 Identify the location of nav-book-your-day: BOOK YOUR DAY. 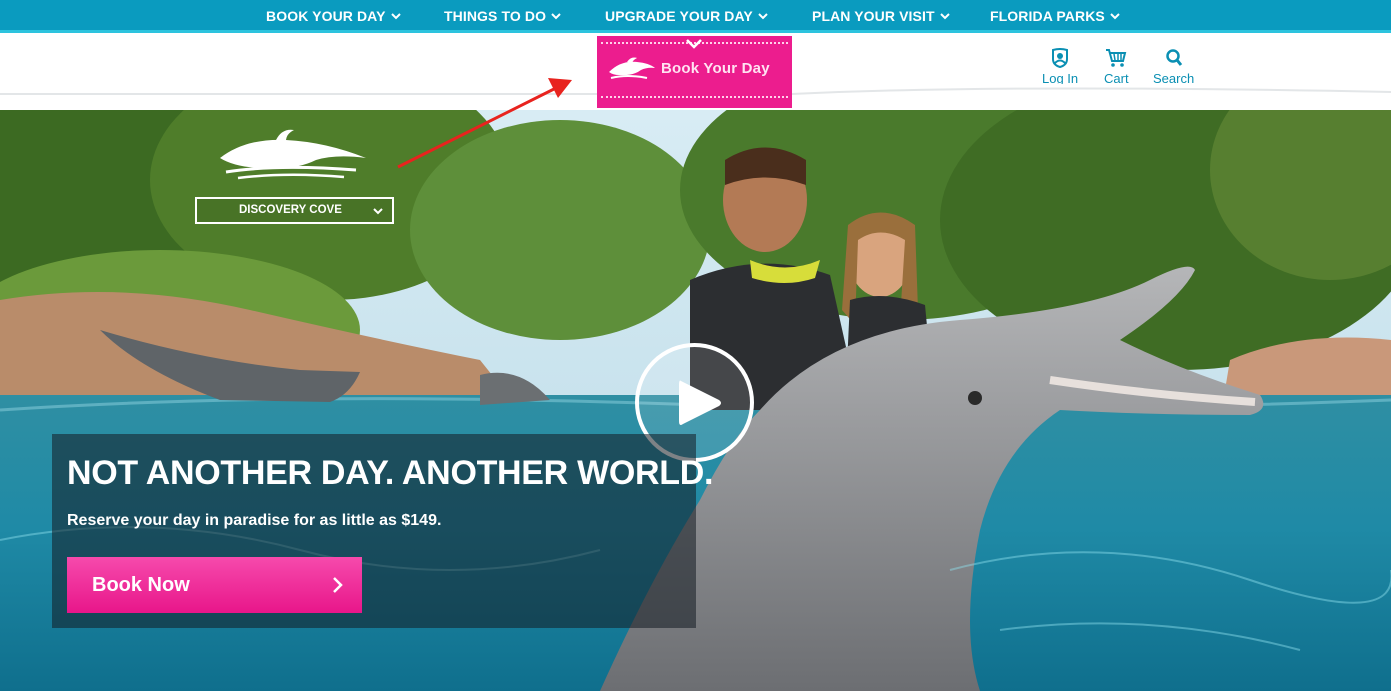
(334, 16).